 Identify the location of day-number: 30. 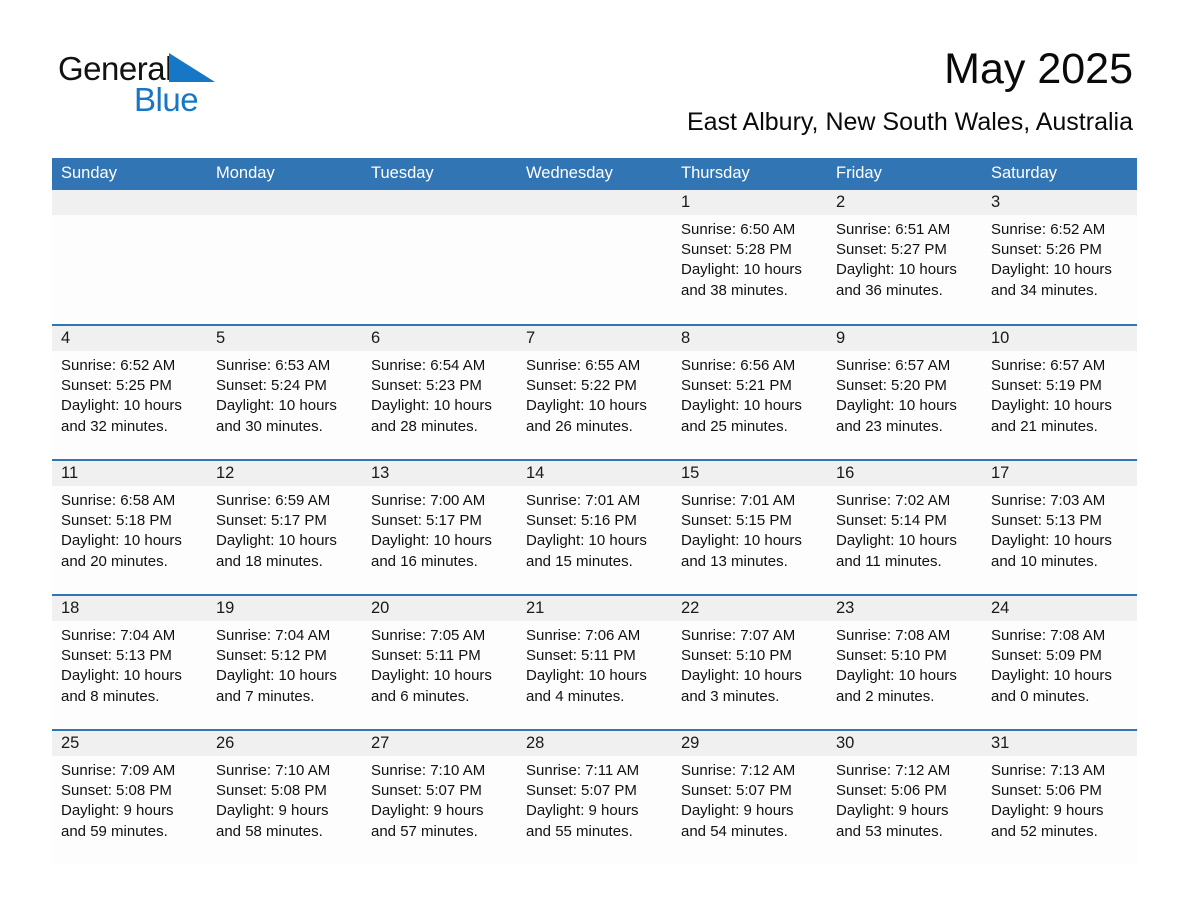
(904, 743).